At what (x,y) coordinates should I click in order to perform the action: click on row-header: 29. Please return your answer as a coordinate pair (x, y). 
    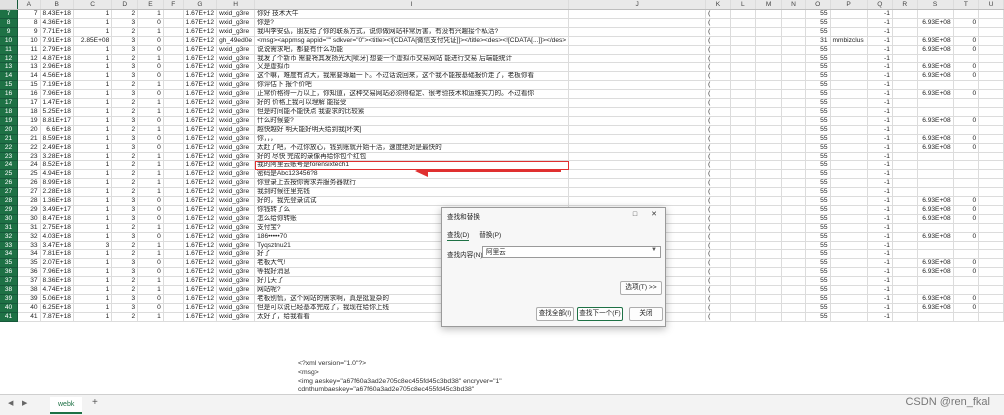
    Looking at the image, I should click on (9, 210).